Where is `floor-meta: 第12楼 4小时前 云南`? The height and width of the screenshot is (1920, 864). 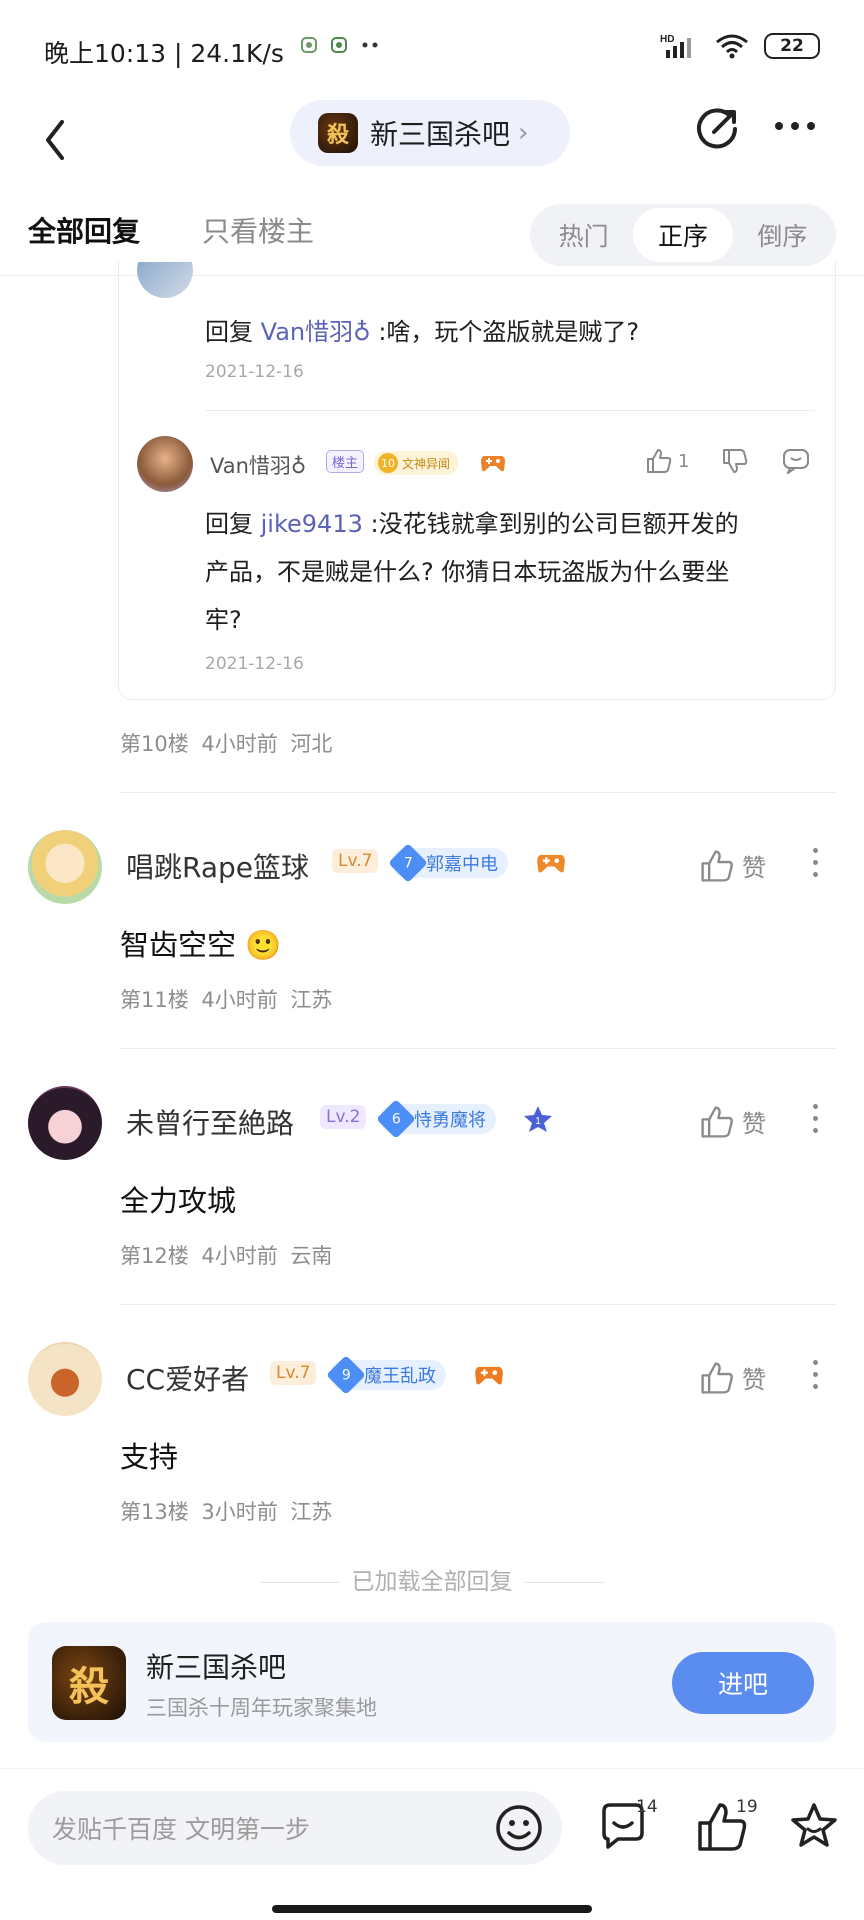
floor-meta: 第12楼 4小时前 云南 is located at coordinates (226, 1256).